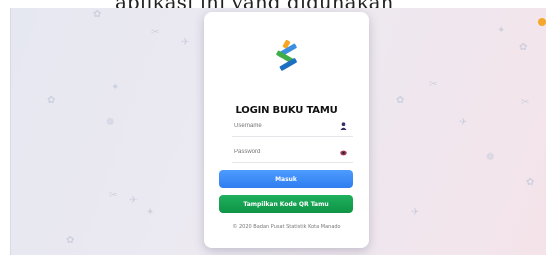  Describe the element at coordinates (343, 126) in the screenshot. I see `user-icon` at that location.